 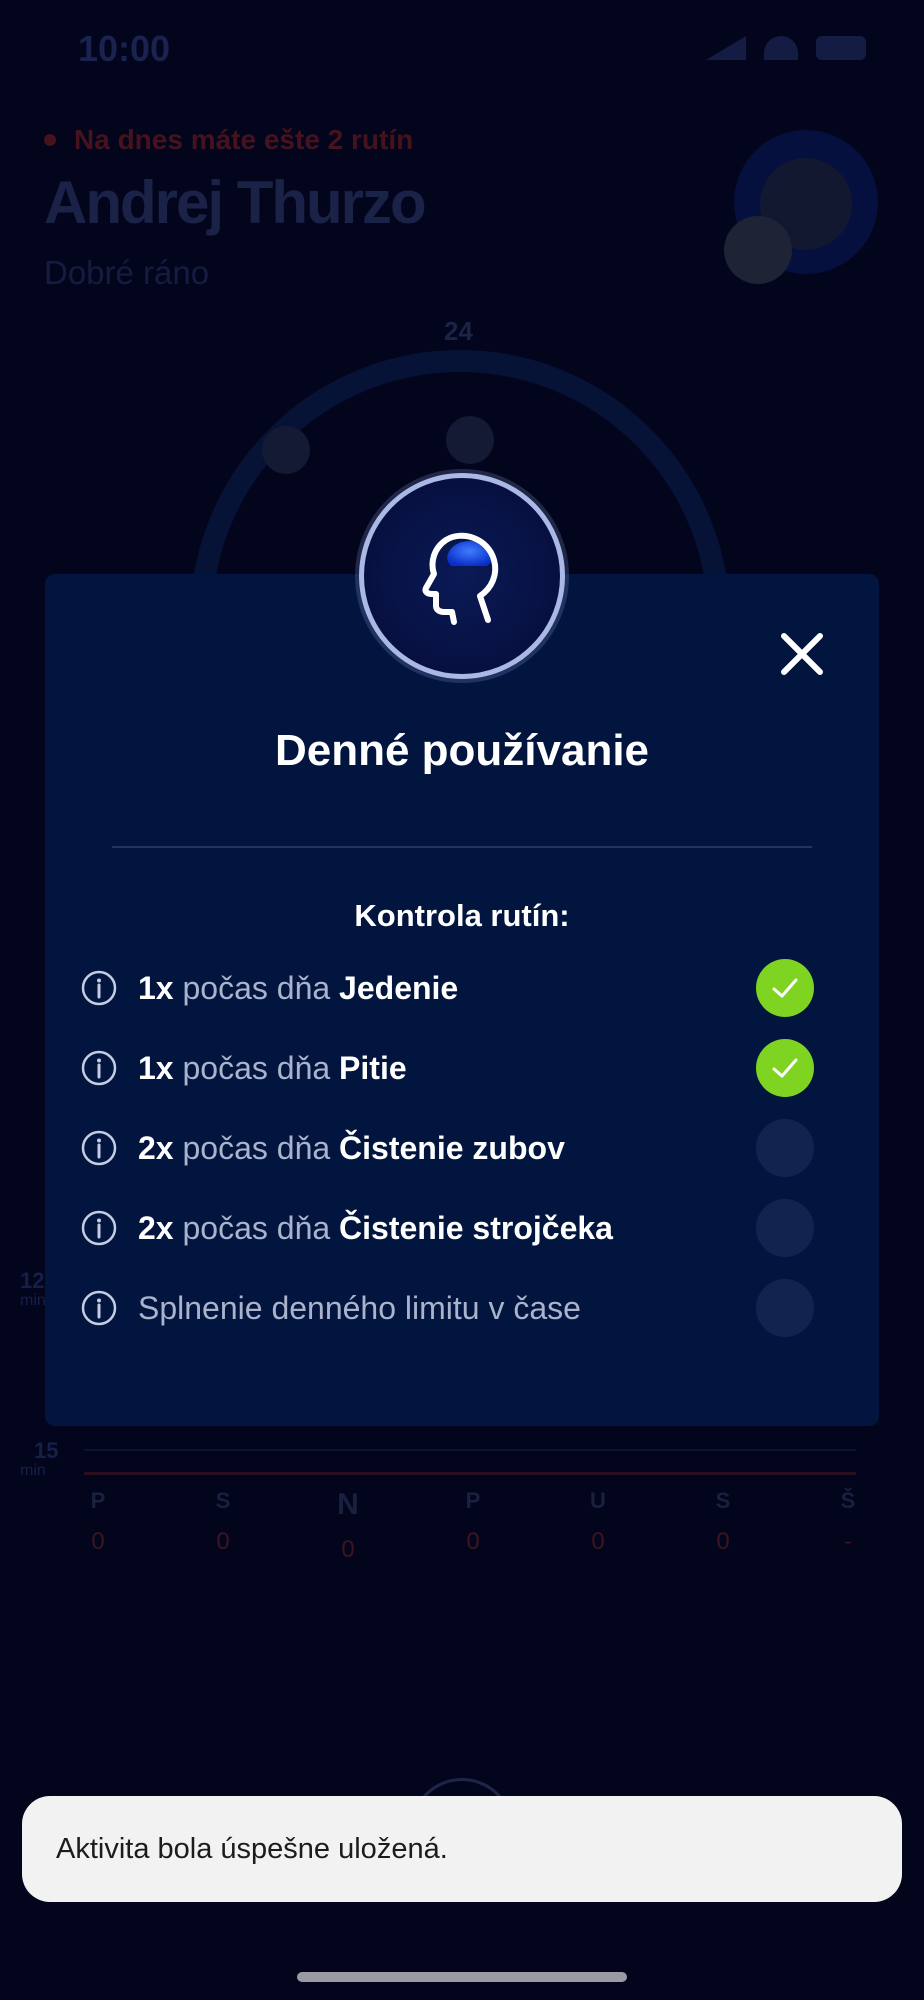 I want to click on home-indicator, so click(x=462, y=1977).